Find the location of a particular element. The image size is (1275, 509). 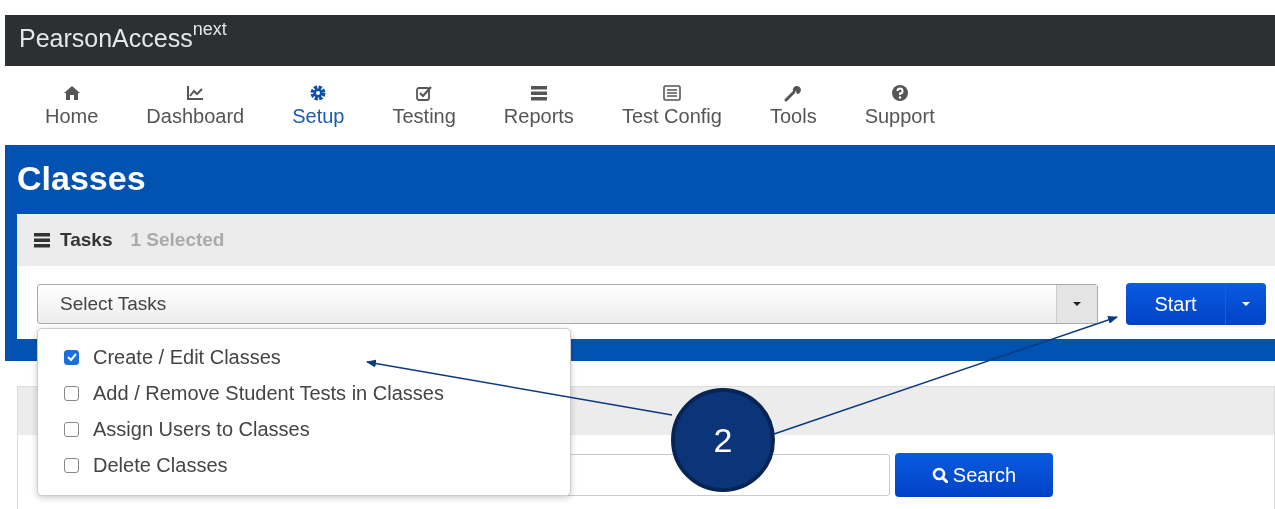

menu-item: Delete Classes is located at coordinates (304, 465).